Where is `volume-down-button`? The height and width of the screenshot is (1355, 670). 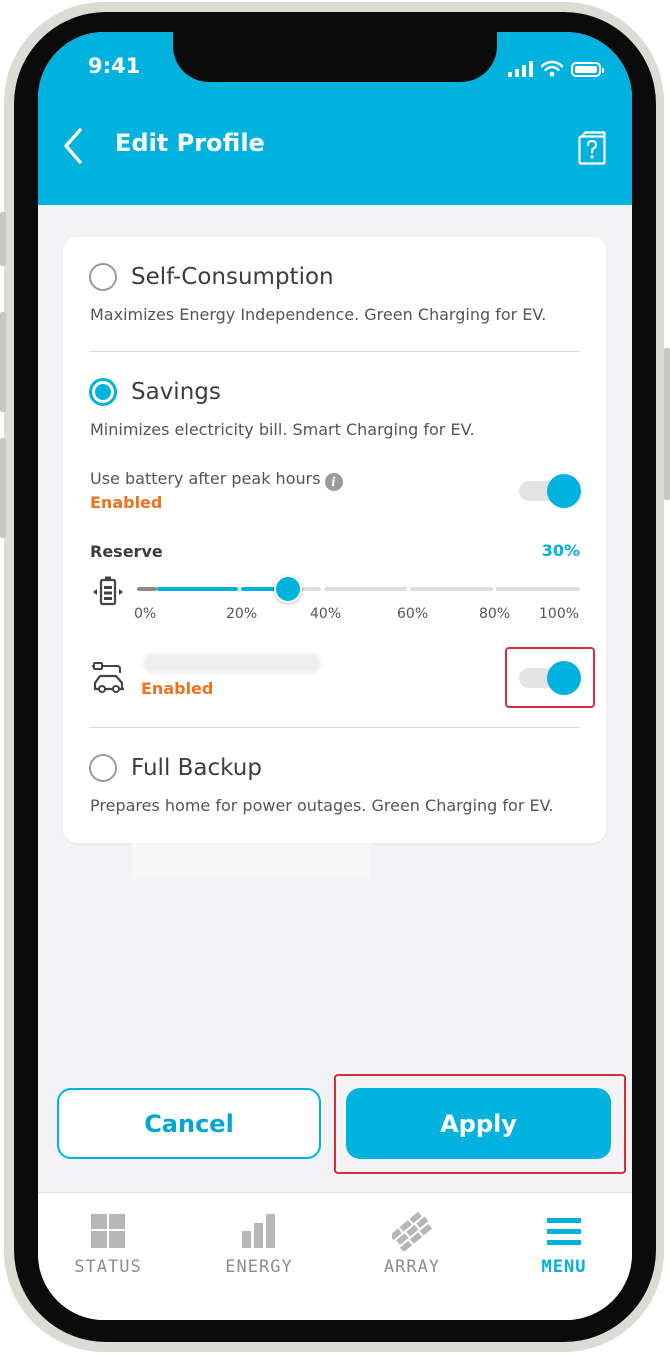 volume-down-button is located at coordinates (3, 488).